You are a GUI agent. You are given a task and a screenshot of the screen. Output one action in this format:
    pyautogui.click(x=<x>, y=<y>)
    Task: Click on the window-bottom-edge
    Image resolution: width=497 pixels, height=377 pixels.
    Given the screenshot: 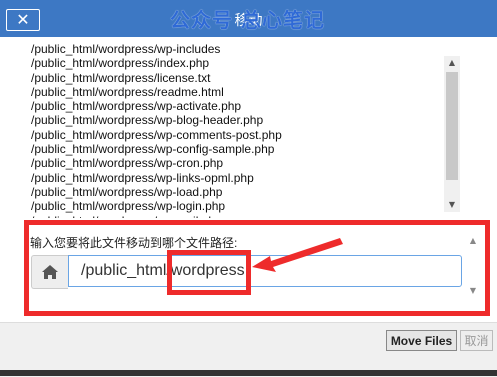 What is the action you would take?
    pyautogui.click(x=248, y=373)
    